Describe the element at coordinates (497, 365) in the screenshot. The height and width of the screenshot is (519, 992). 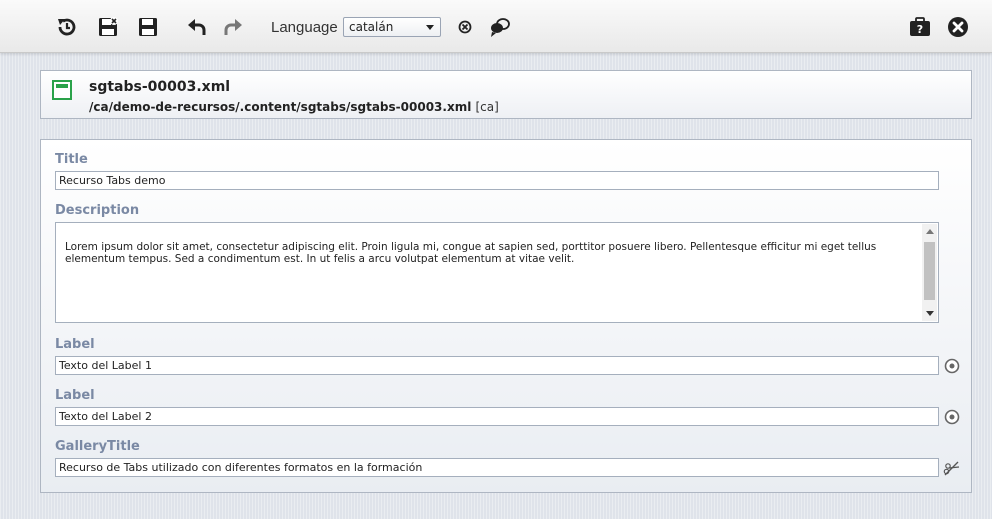
I see `label-1-input: Texto del Label 1` at that location.